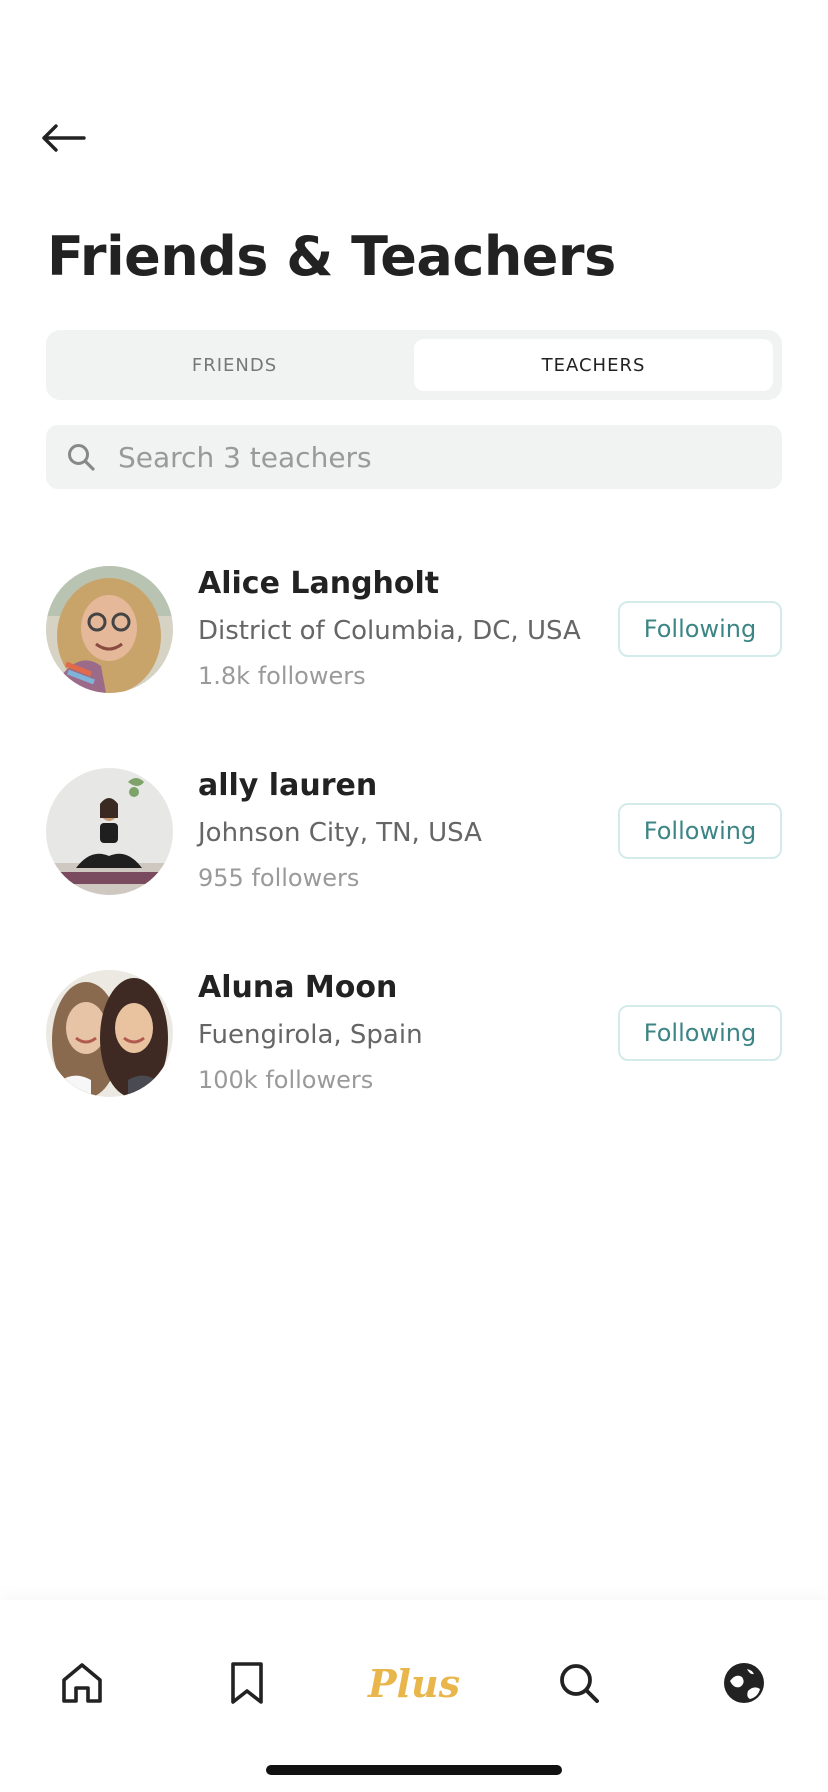 The width and height of the screenshot is (828, 1792). What do you see at coordinates (418, 457) in the screenshot?
I see `search-input` at bounding box center [418, 457].